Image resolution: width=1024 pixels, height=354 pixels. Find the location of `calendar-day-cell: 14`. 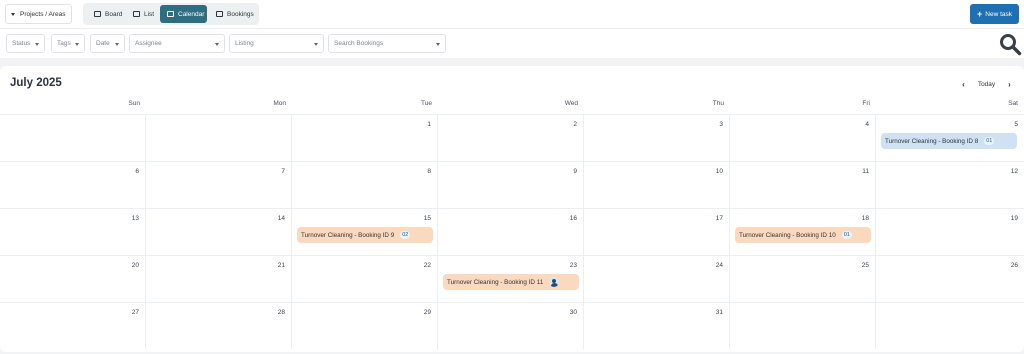

calendar-day-cell: 14 is located at coordinates (219, 231).